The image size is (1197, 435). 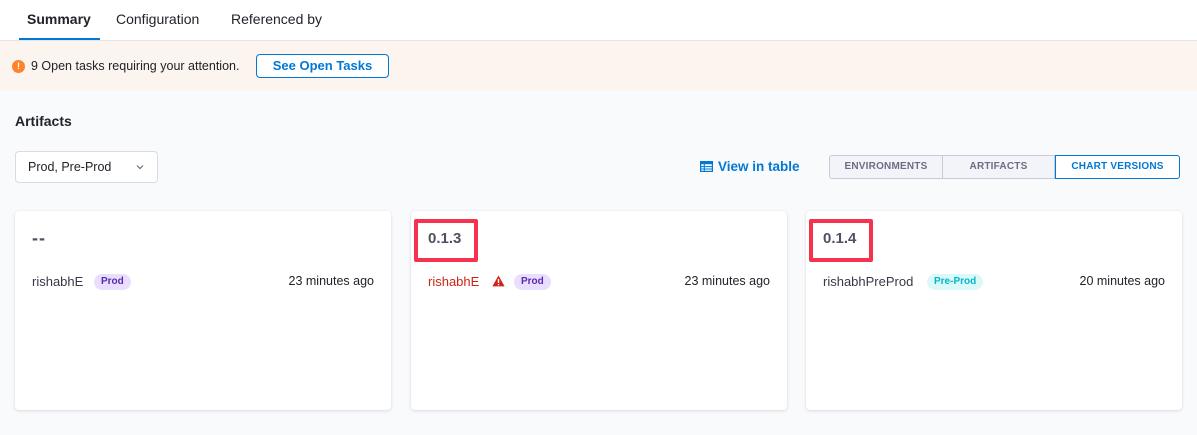 I want to click on table-icon, so click(x=706, y=166).